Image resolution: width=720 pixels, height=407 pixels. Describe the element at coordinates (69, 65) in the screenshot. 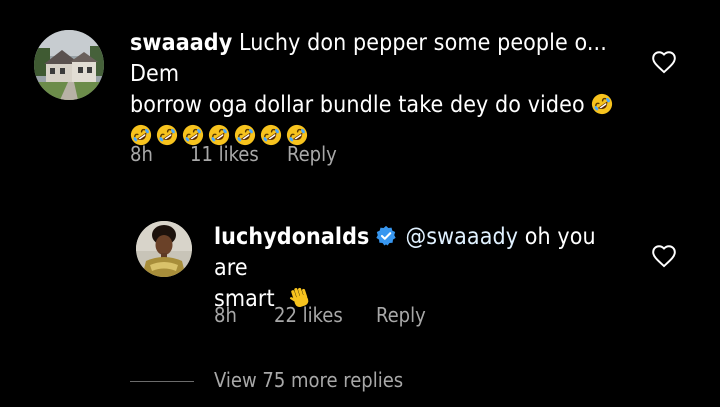

I see `avatar-swaaady` at that location.